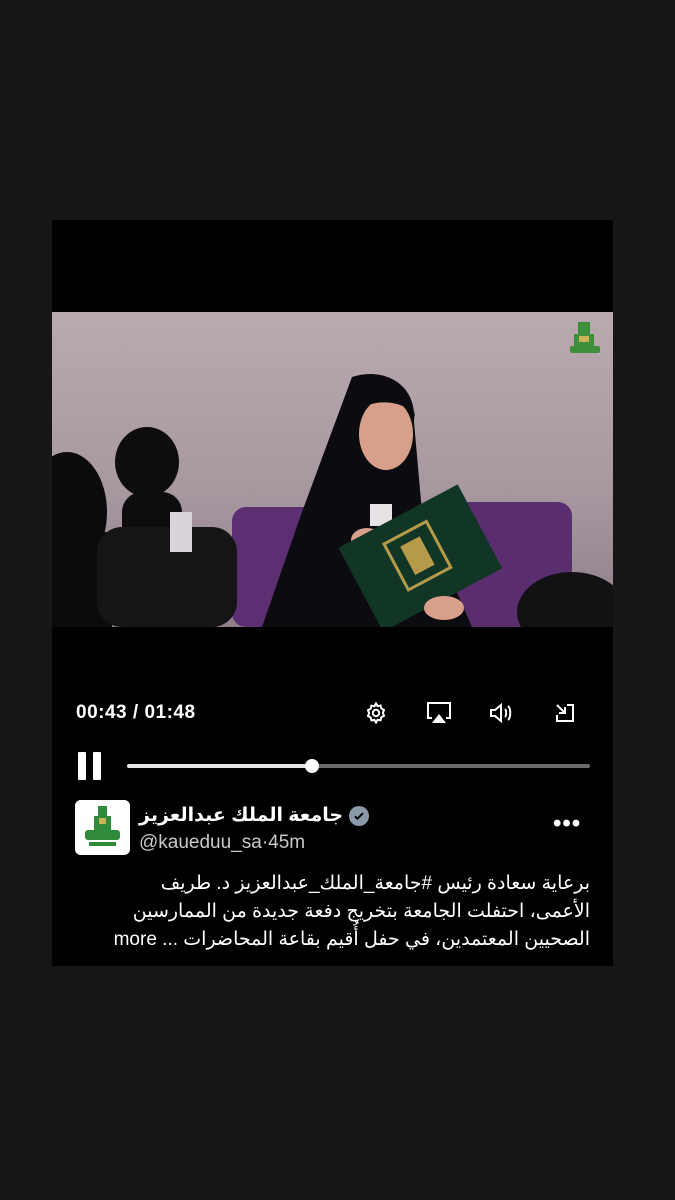 This screenshot has height=1200, width=675. What do you see at coordinates (376, 713) in the screenshot?
I see `settings-icon` at bounding box center [376, 713].